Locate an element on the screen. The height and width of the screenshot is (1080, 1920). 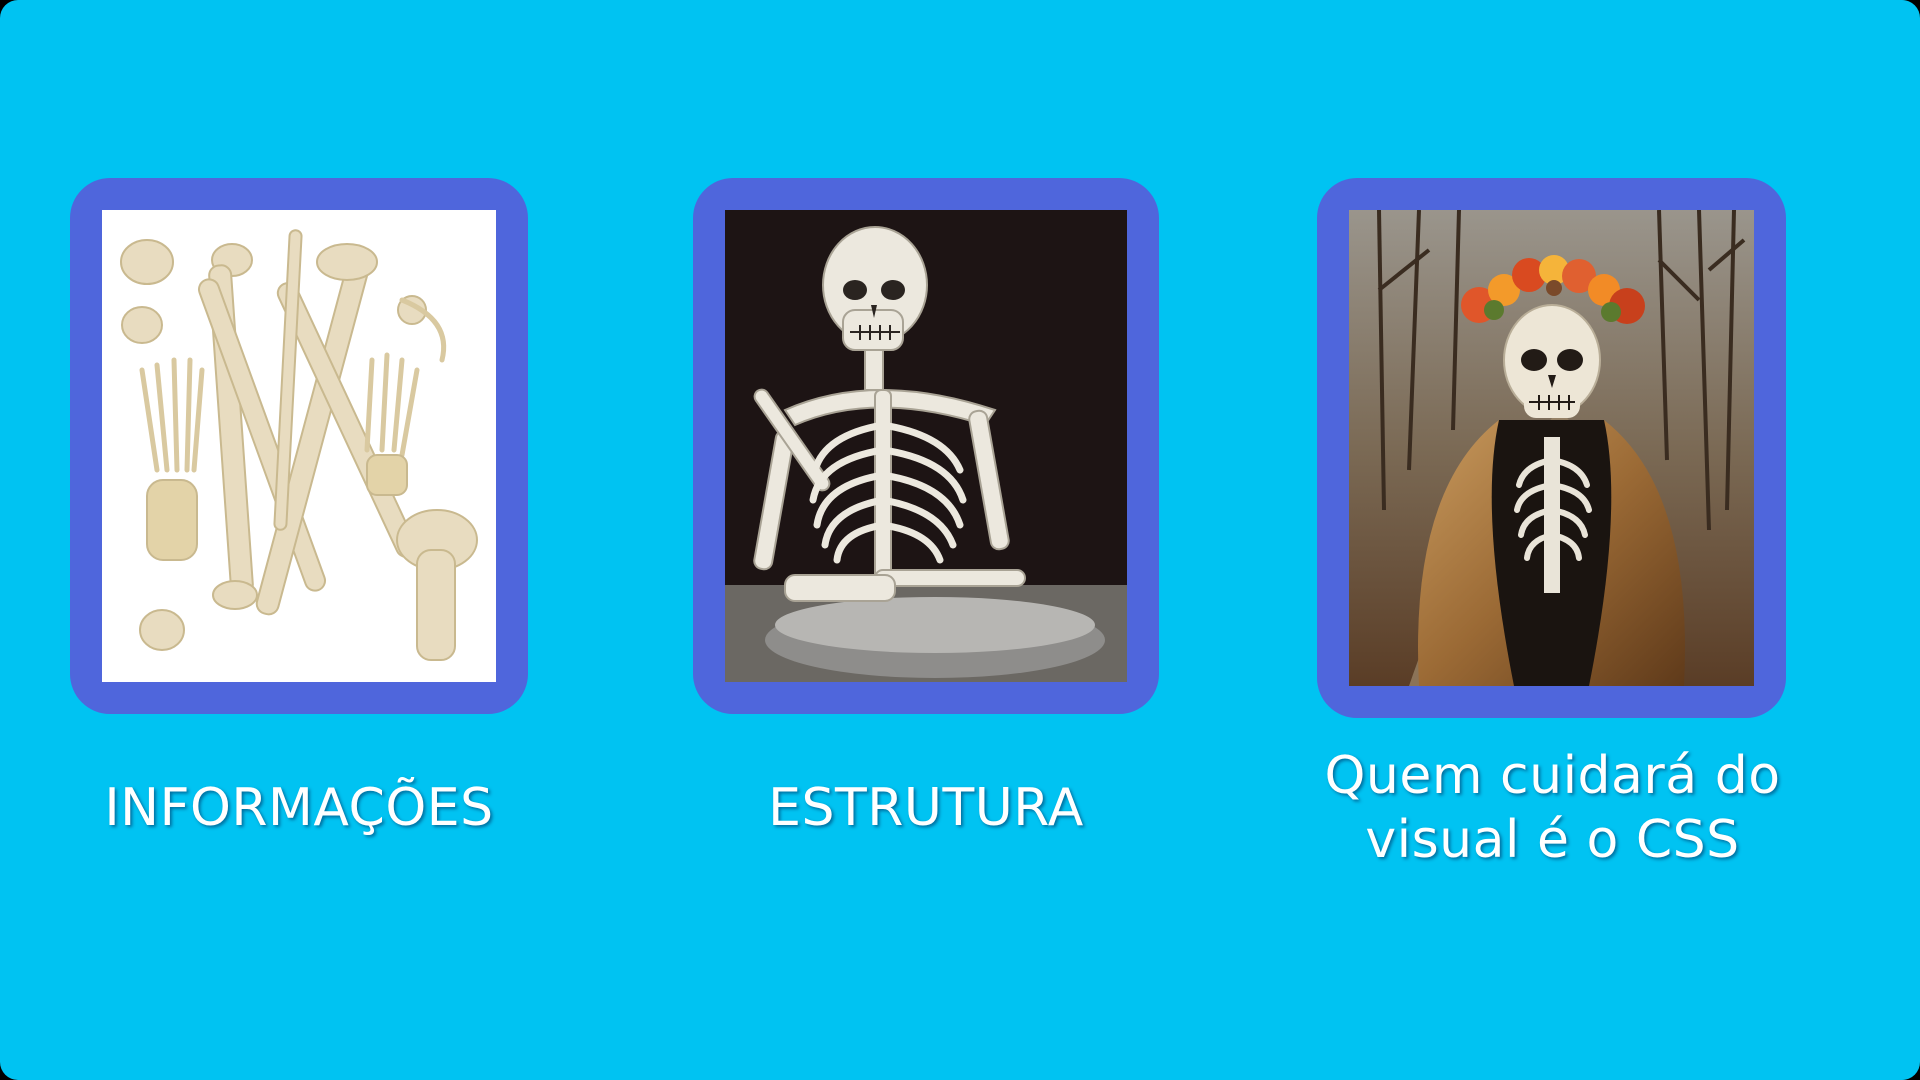
caption-estrutura: ESTRUTURA is located at coordinates (926, 808).